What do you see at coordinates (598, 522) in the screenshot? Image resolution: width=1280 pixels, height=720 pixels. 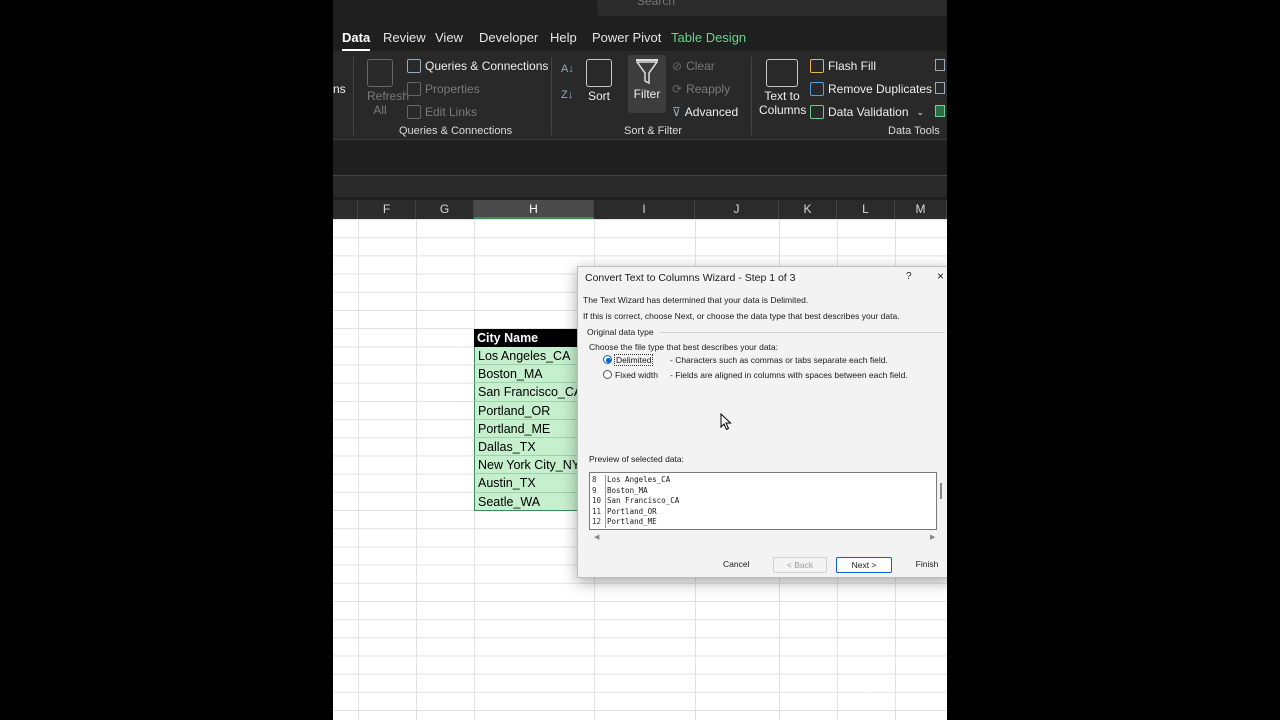 I see `preview-row-number: 12` at bounding box center [598, 522].